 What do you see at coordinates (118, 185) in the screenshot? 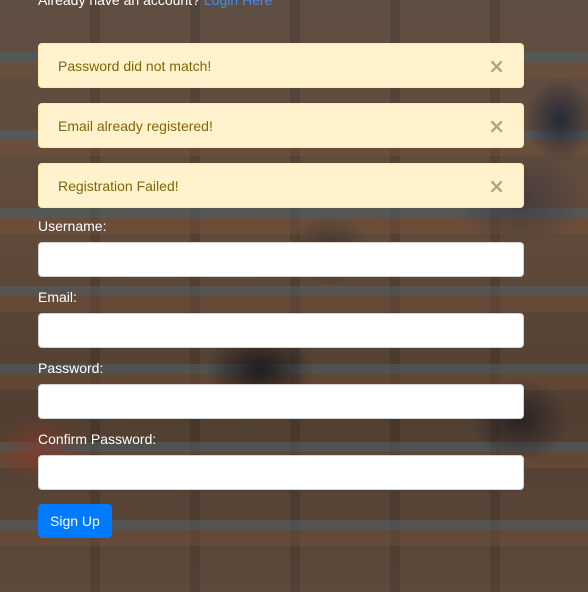
I see `alert-message: Registration Failed!` at bounding box center [118, 185].